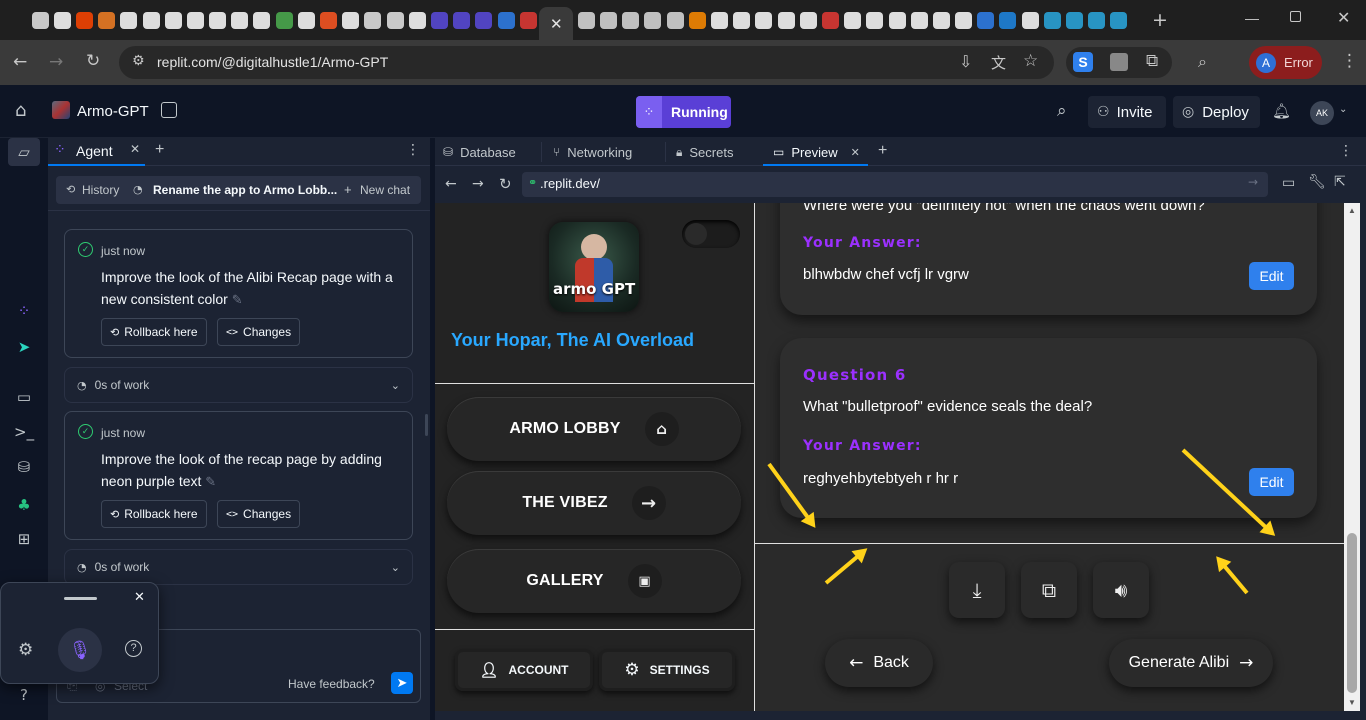 This screenshot has height=720, width=1366. What do you see at coordinates (56, 62) in the screenshot?
I see `forward-arrow-icon: →` at bounding box center [56, 62].